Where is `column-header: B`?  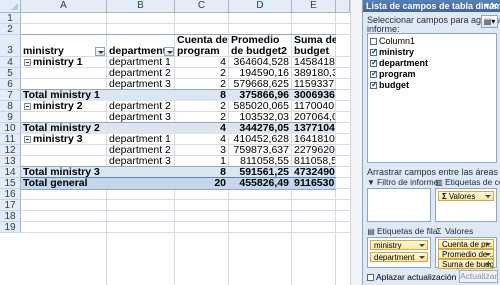
column-header: B is located at coordinates (141, 6).